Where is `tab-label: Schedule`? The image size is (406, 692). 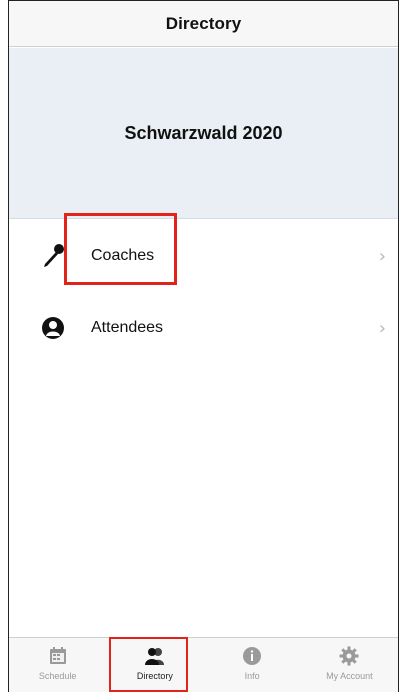
tab-label: Schedule is located at coordinates (57, 676).